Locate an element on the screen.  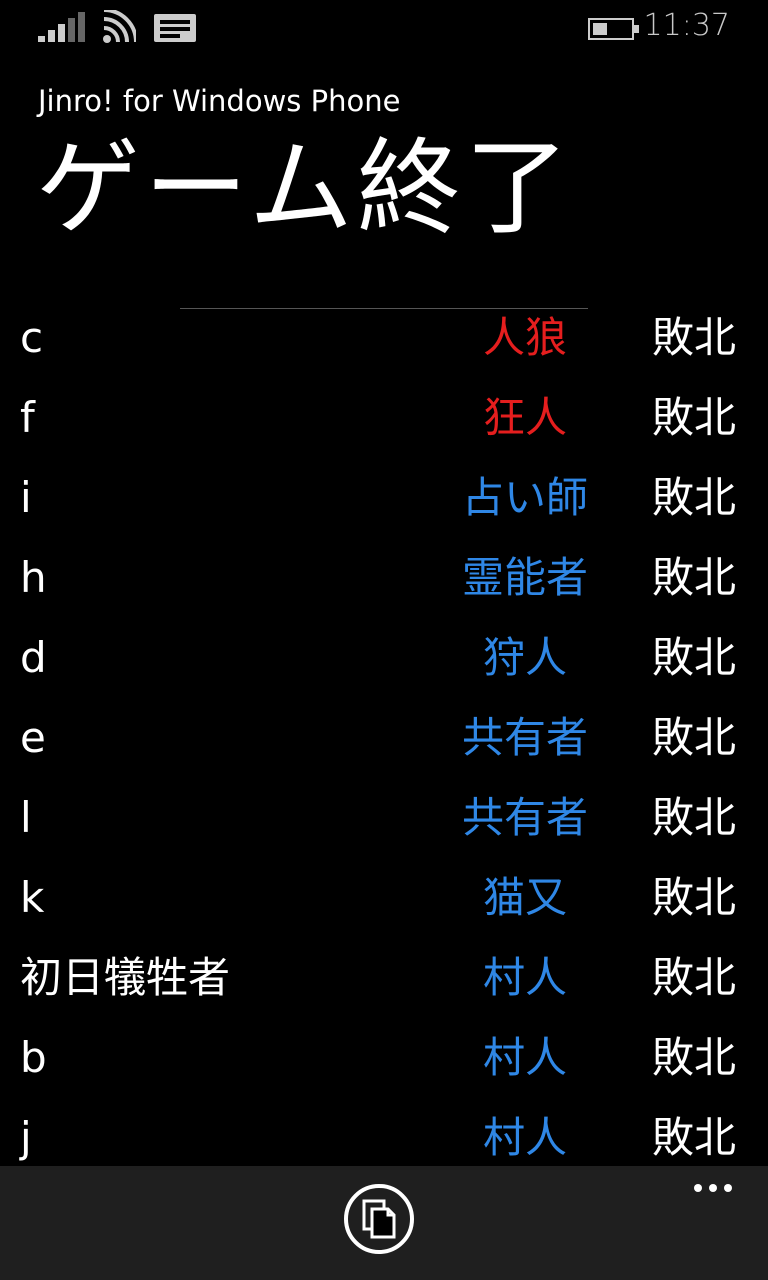
copy-icon is located at coordinates (379, 1219).